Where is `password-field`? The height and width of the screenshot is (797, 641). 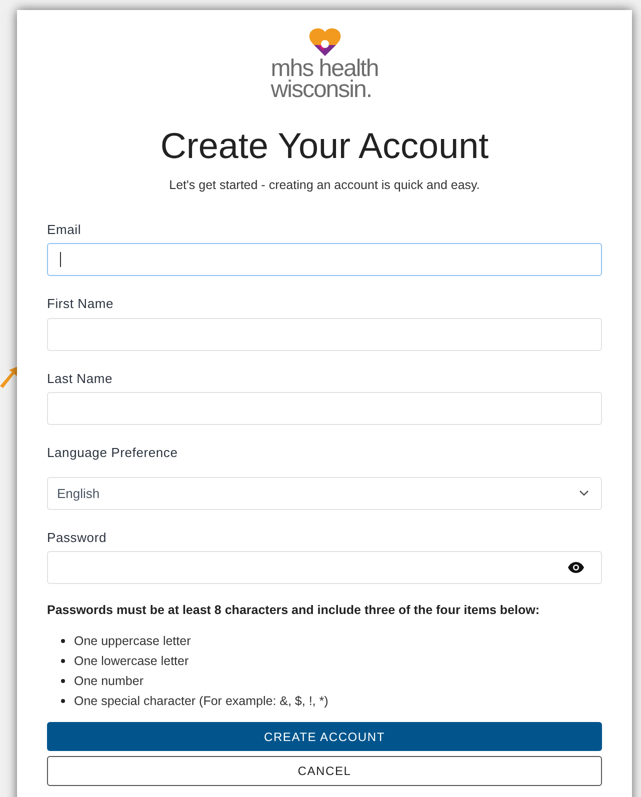
password-field is located at coordinates (324, 567).